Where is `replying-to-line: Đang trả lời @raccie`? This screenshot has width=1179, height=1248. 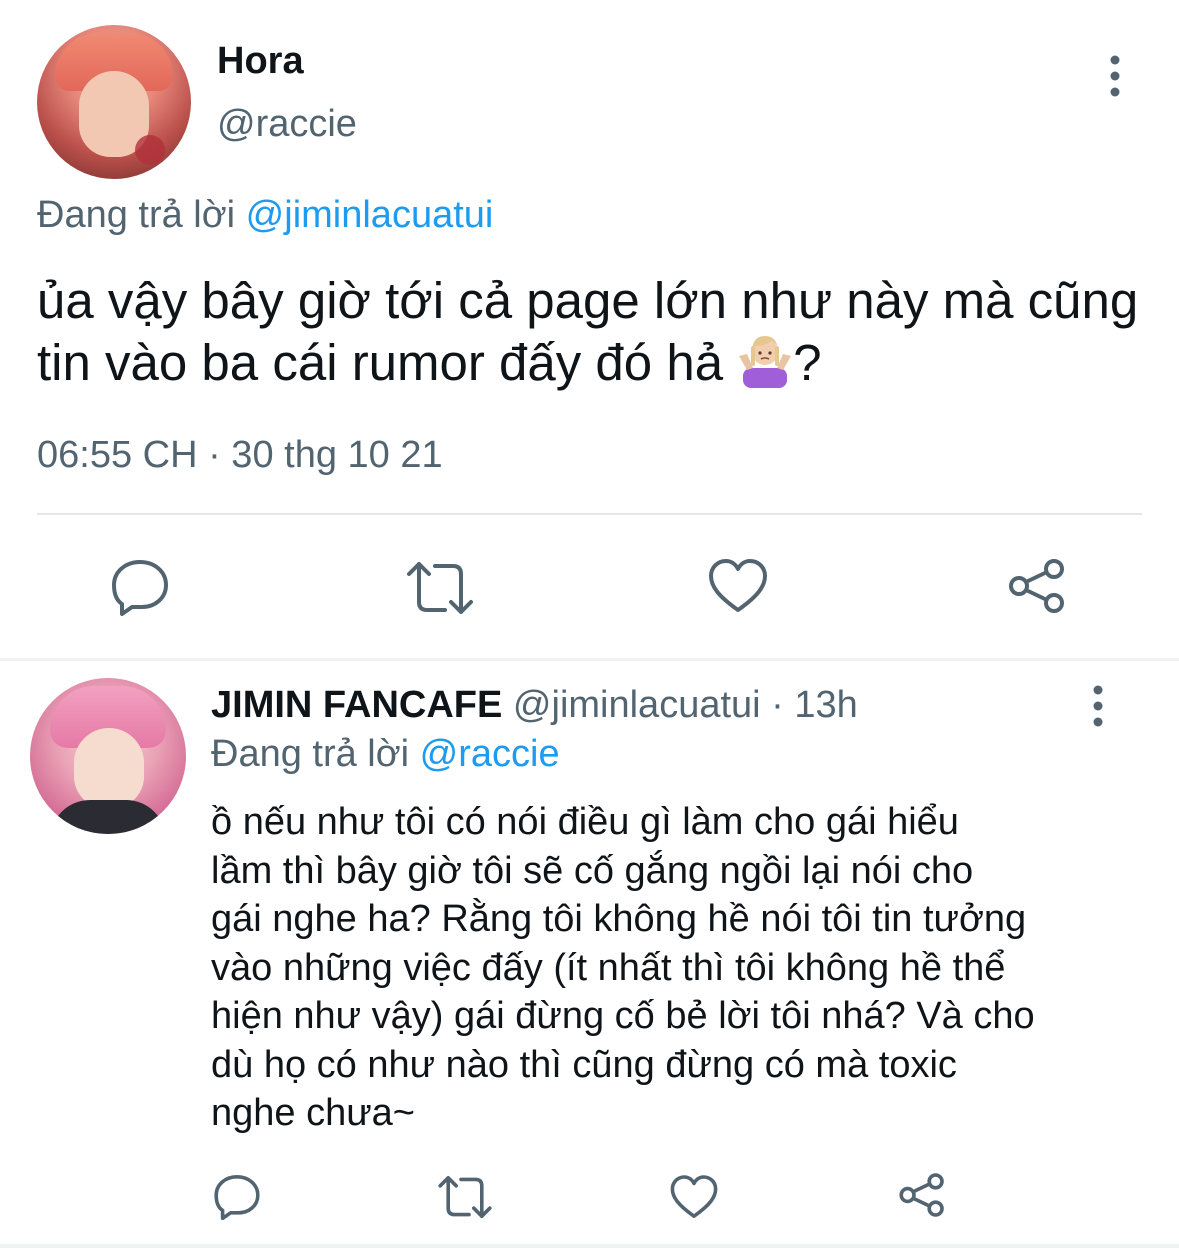 replying-to-line: Đang trả lời @raccie is located at coordinates (385, 754).